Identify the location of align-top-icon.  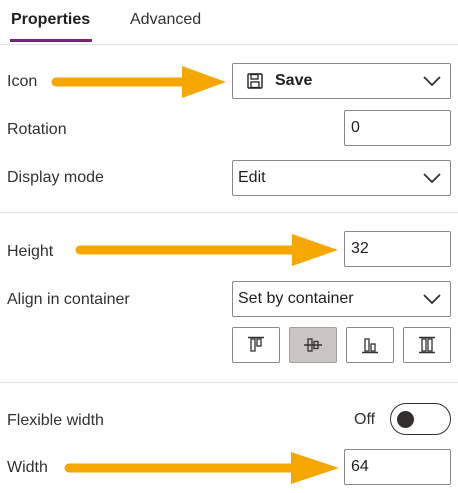
(256, 344).